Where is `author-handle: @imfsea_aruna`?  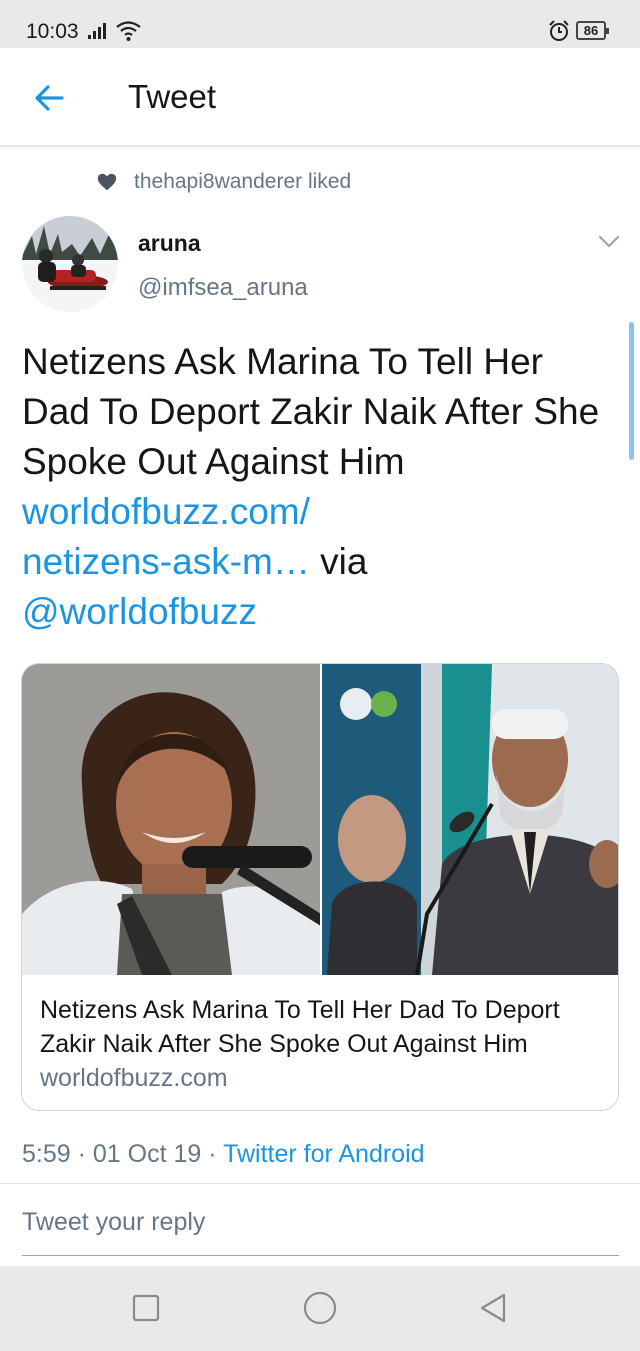
author-handle: @imfsea_aruna is located at coordinates (223, 288).